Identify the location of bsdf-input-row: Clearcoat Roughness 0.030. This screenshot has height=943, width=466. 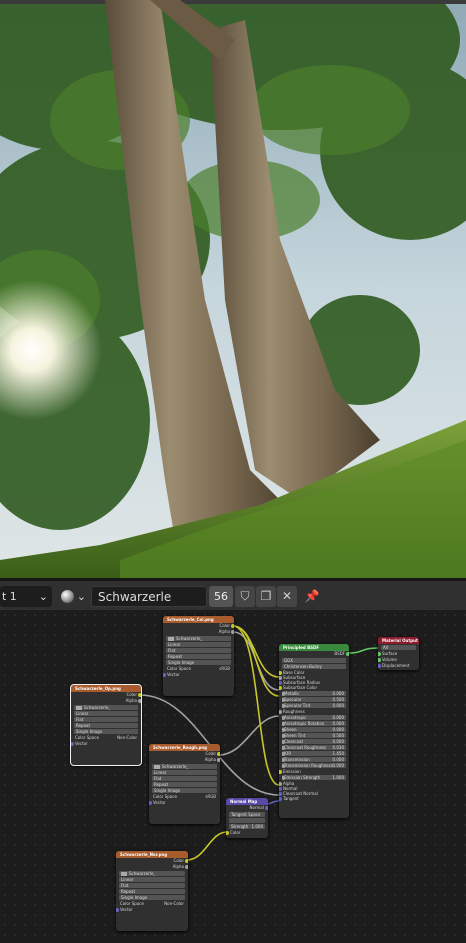
(314, 747).